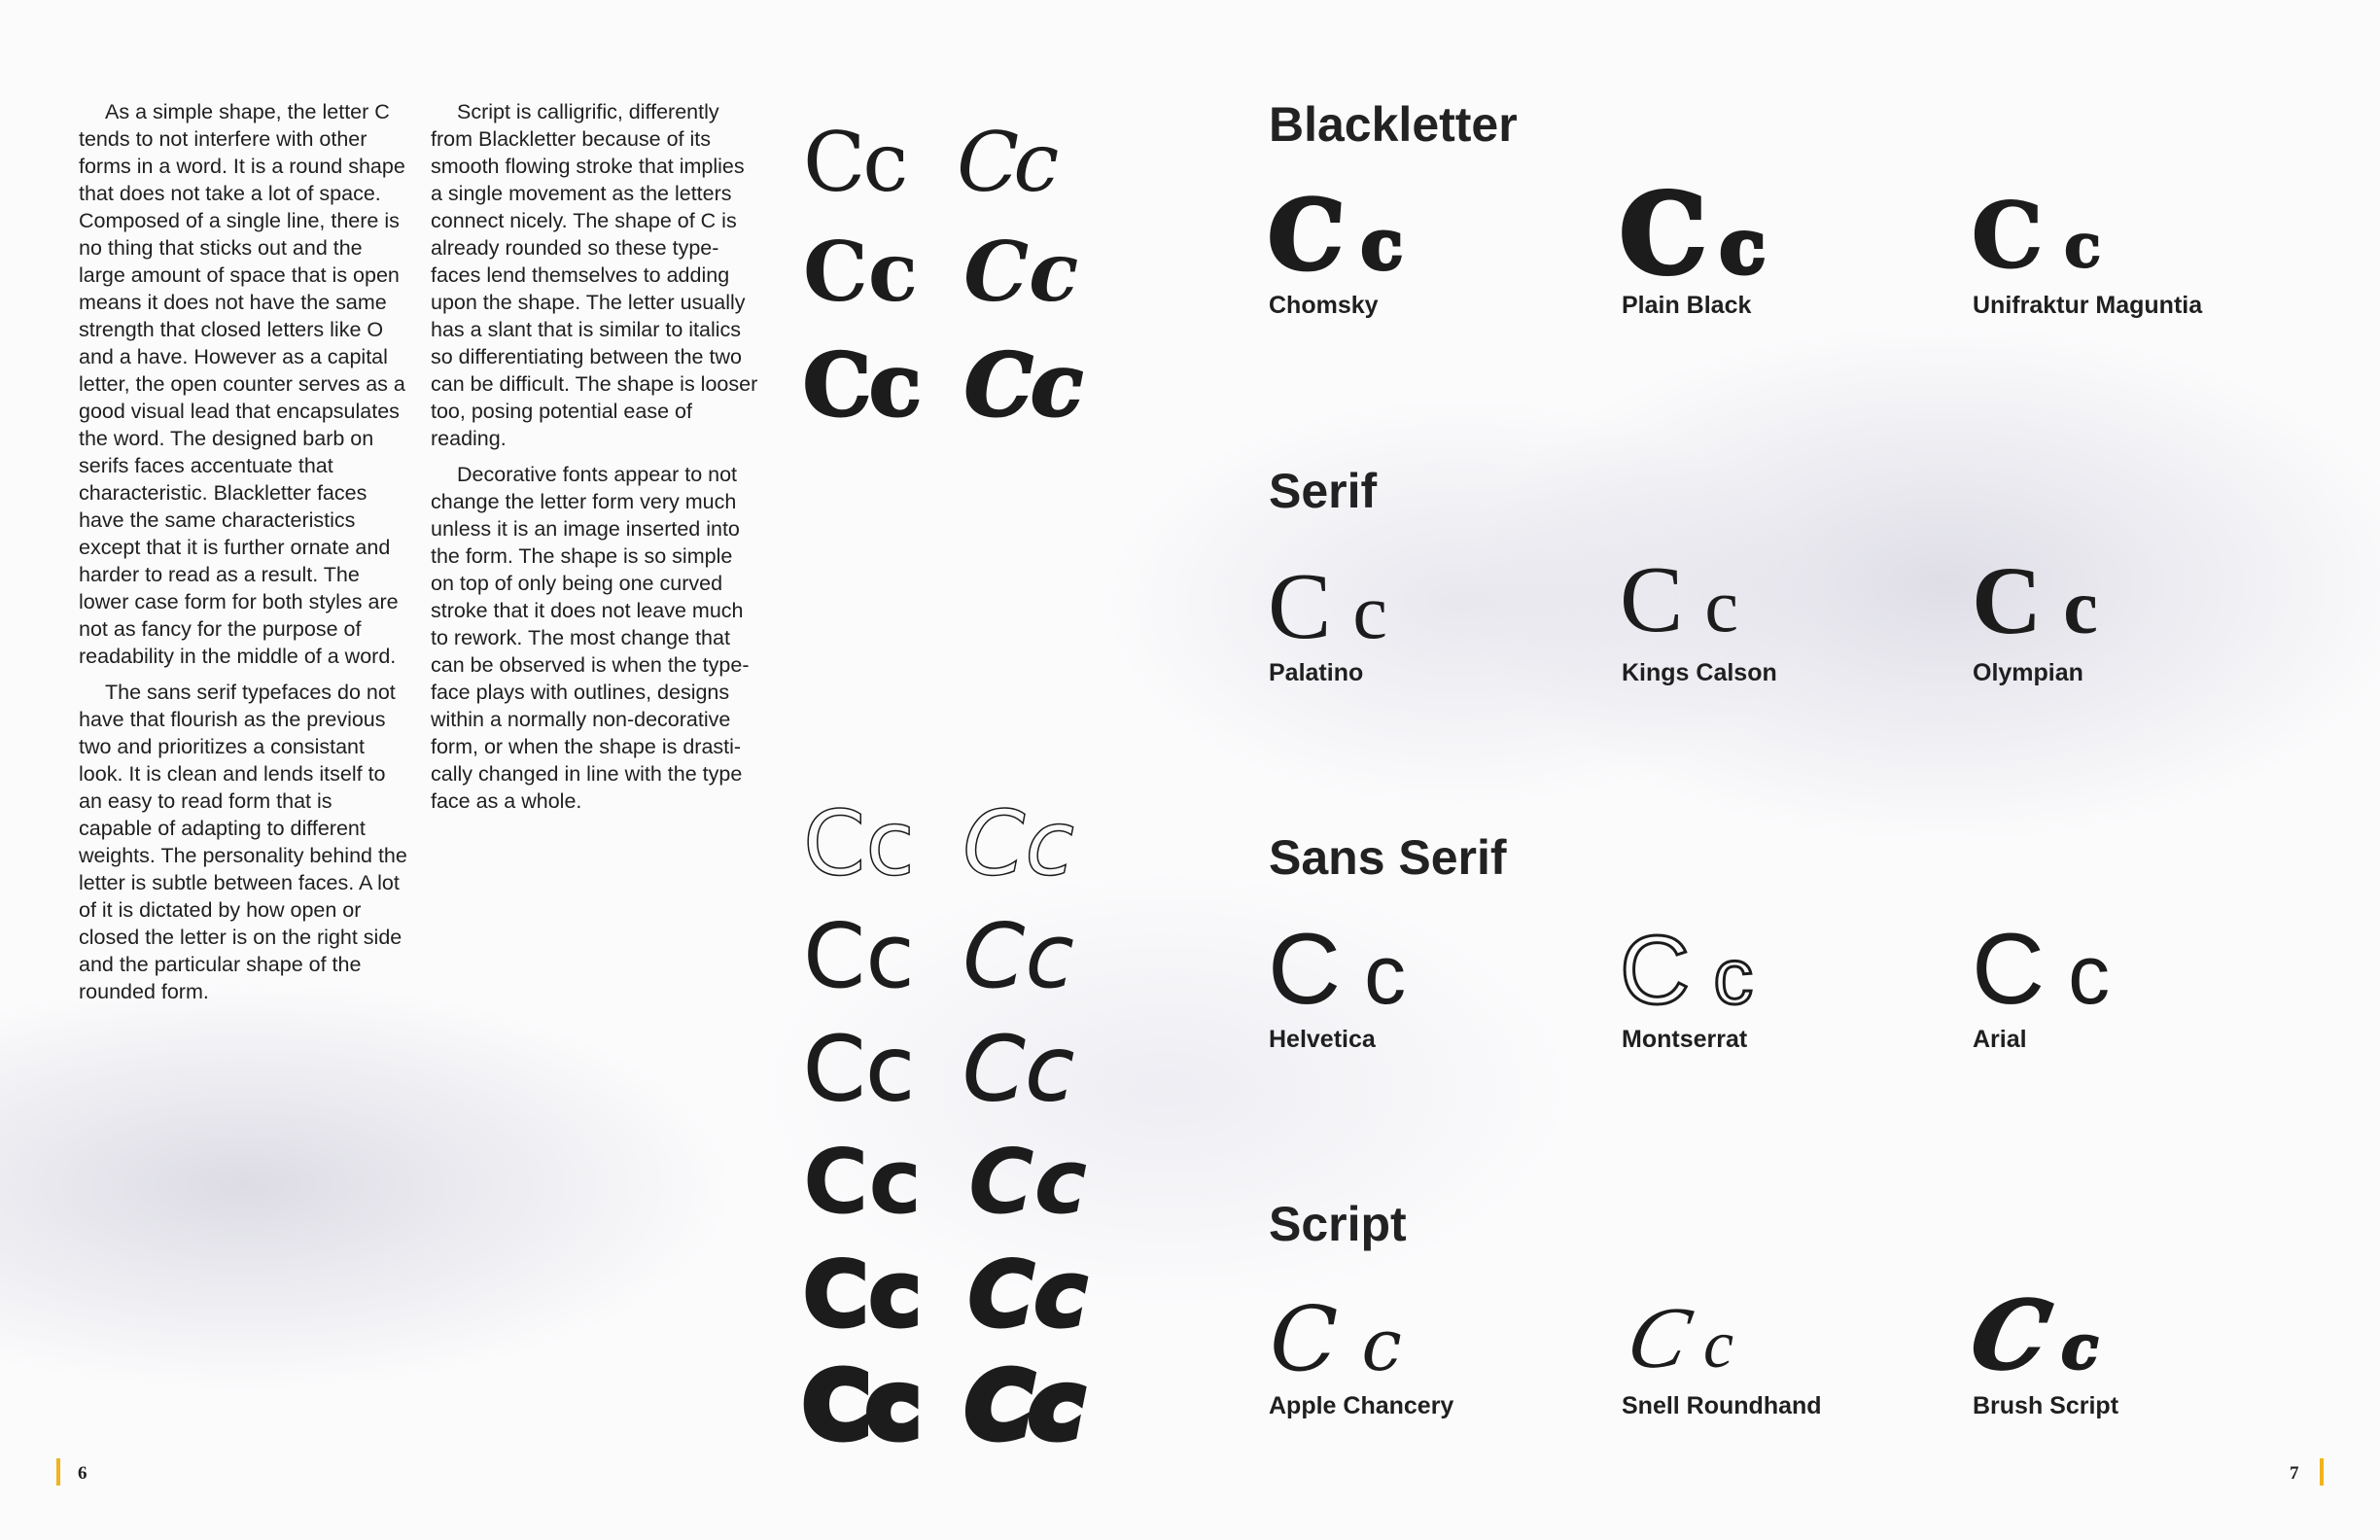  Describe the element at coordinates (943, 385) in the screenshot. I see `serif-sample-black: Cc Cc` at that location.